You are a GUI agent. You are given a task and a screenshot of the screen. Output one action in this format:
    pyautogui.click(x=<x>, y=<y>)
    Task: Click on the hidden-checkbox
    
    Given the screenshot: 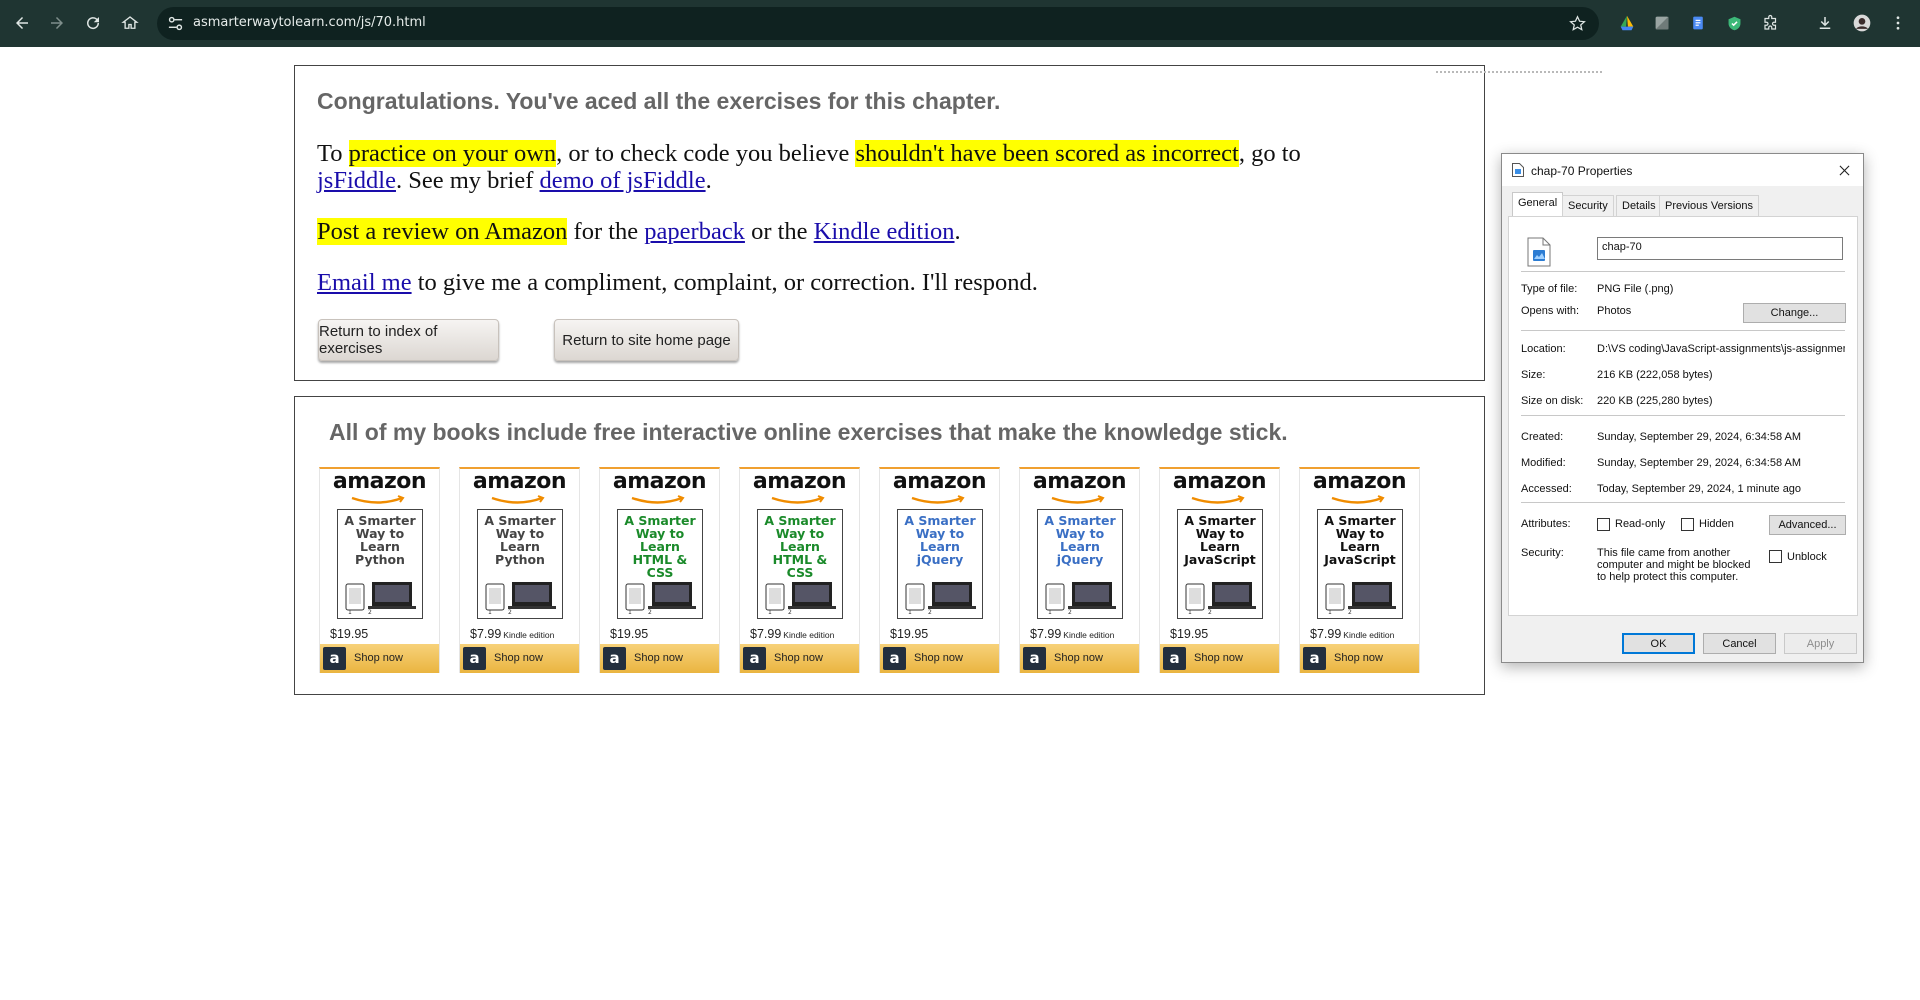 What is the action you would take?
    pyautogui.click(x=1687, y=524)
    